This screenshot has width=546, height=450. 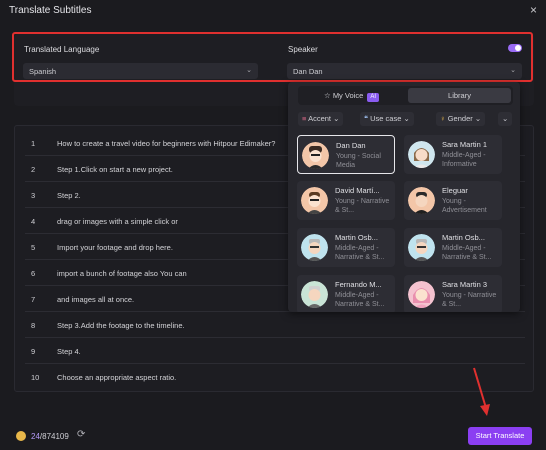 I want to click on translated-language-value: Spanish, so click(x=43, y=71).